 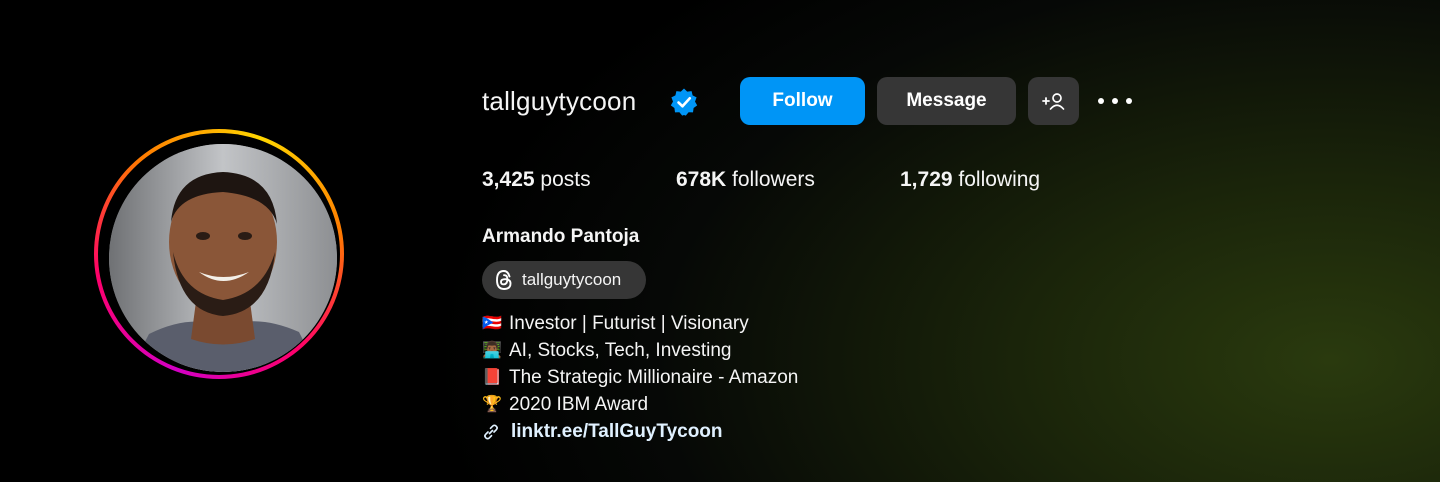 What do you see at coordinates (926, 179) in the screenshot?
I see `following-count-value: 1,729` at bounding box center [926, 179].